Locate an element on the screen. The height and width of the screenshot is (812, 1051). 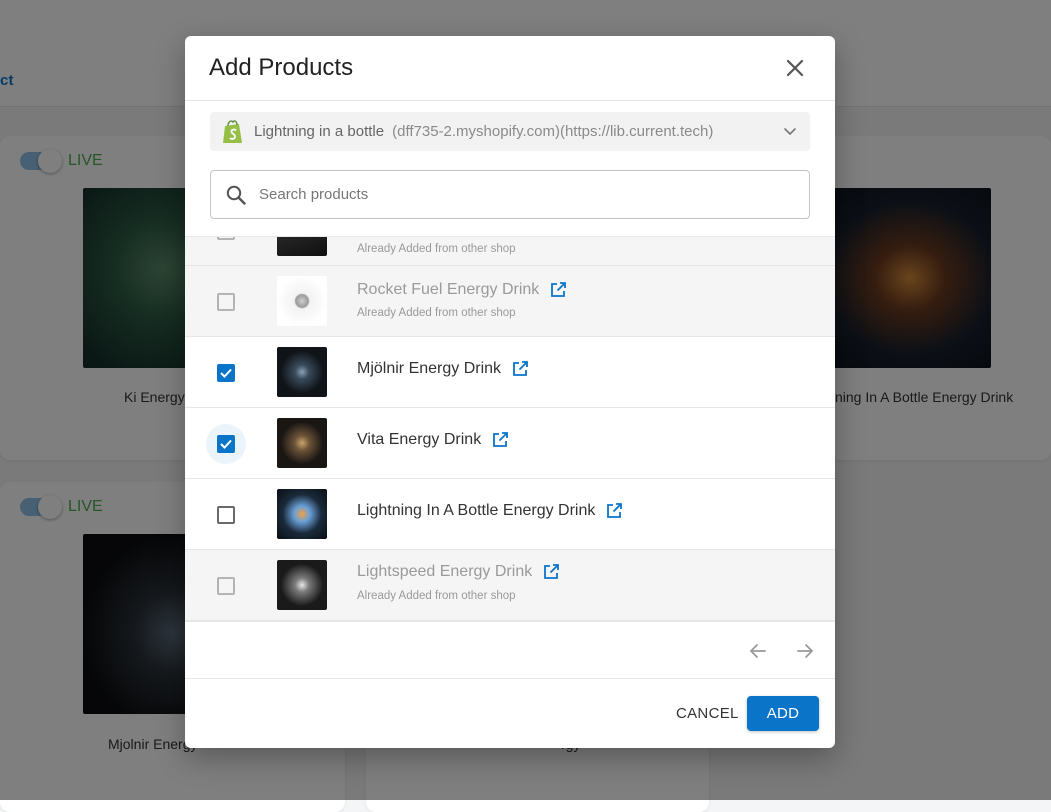
product-name-group: Mjölnir Energy Drink is located at coordinates (443, 369).